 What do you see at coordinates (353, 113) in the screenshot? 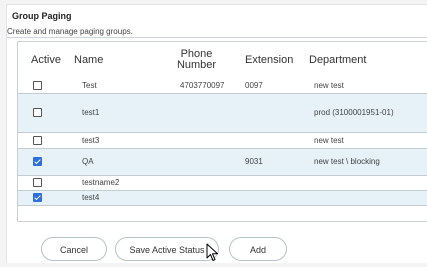
I see `group-department: prod (3100001951-01)` at bounding box center [353, 113].